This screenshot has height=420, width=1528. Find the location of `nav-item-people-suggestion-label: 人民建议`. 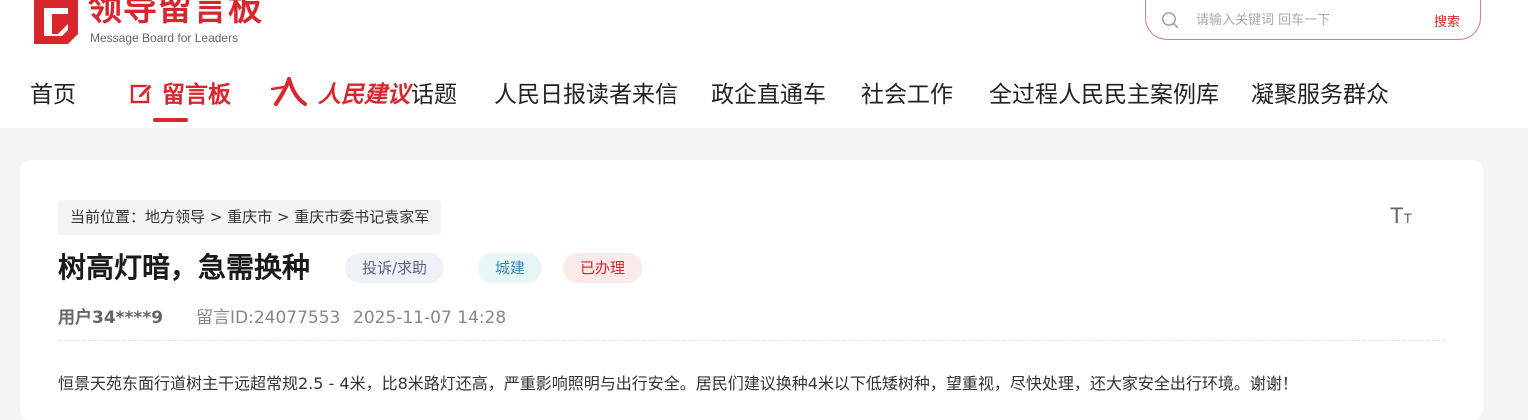

nav-item-people-suggestion-label: 人民建议 is located at coordinates (364, 95).